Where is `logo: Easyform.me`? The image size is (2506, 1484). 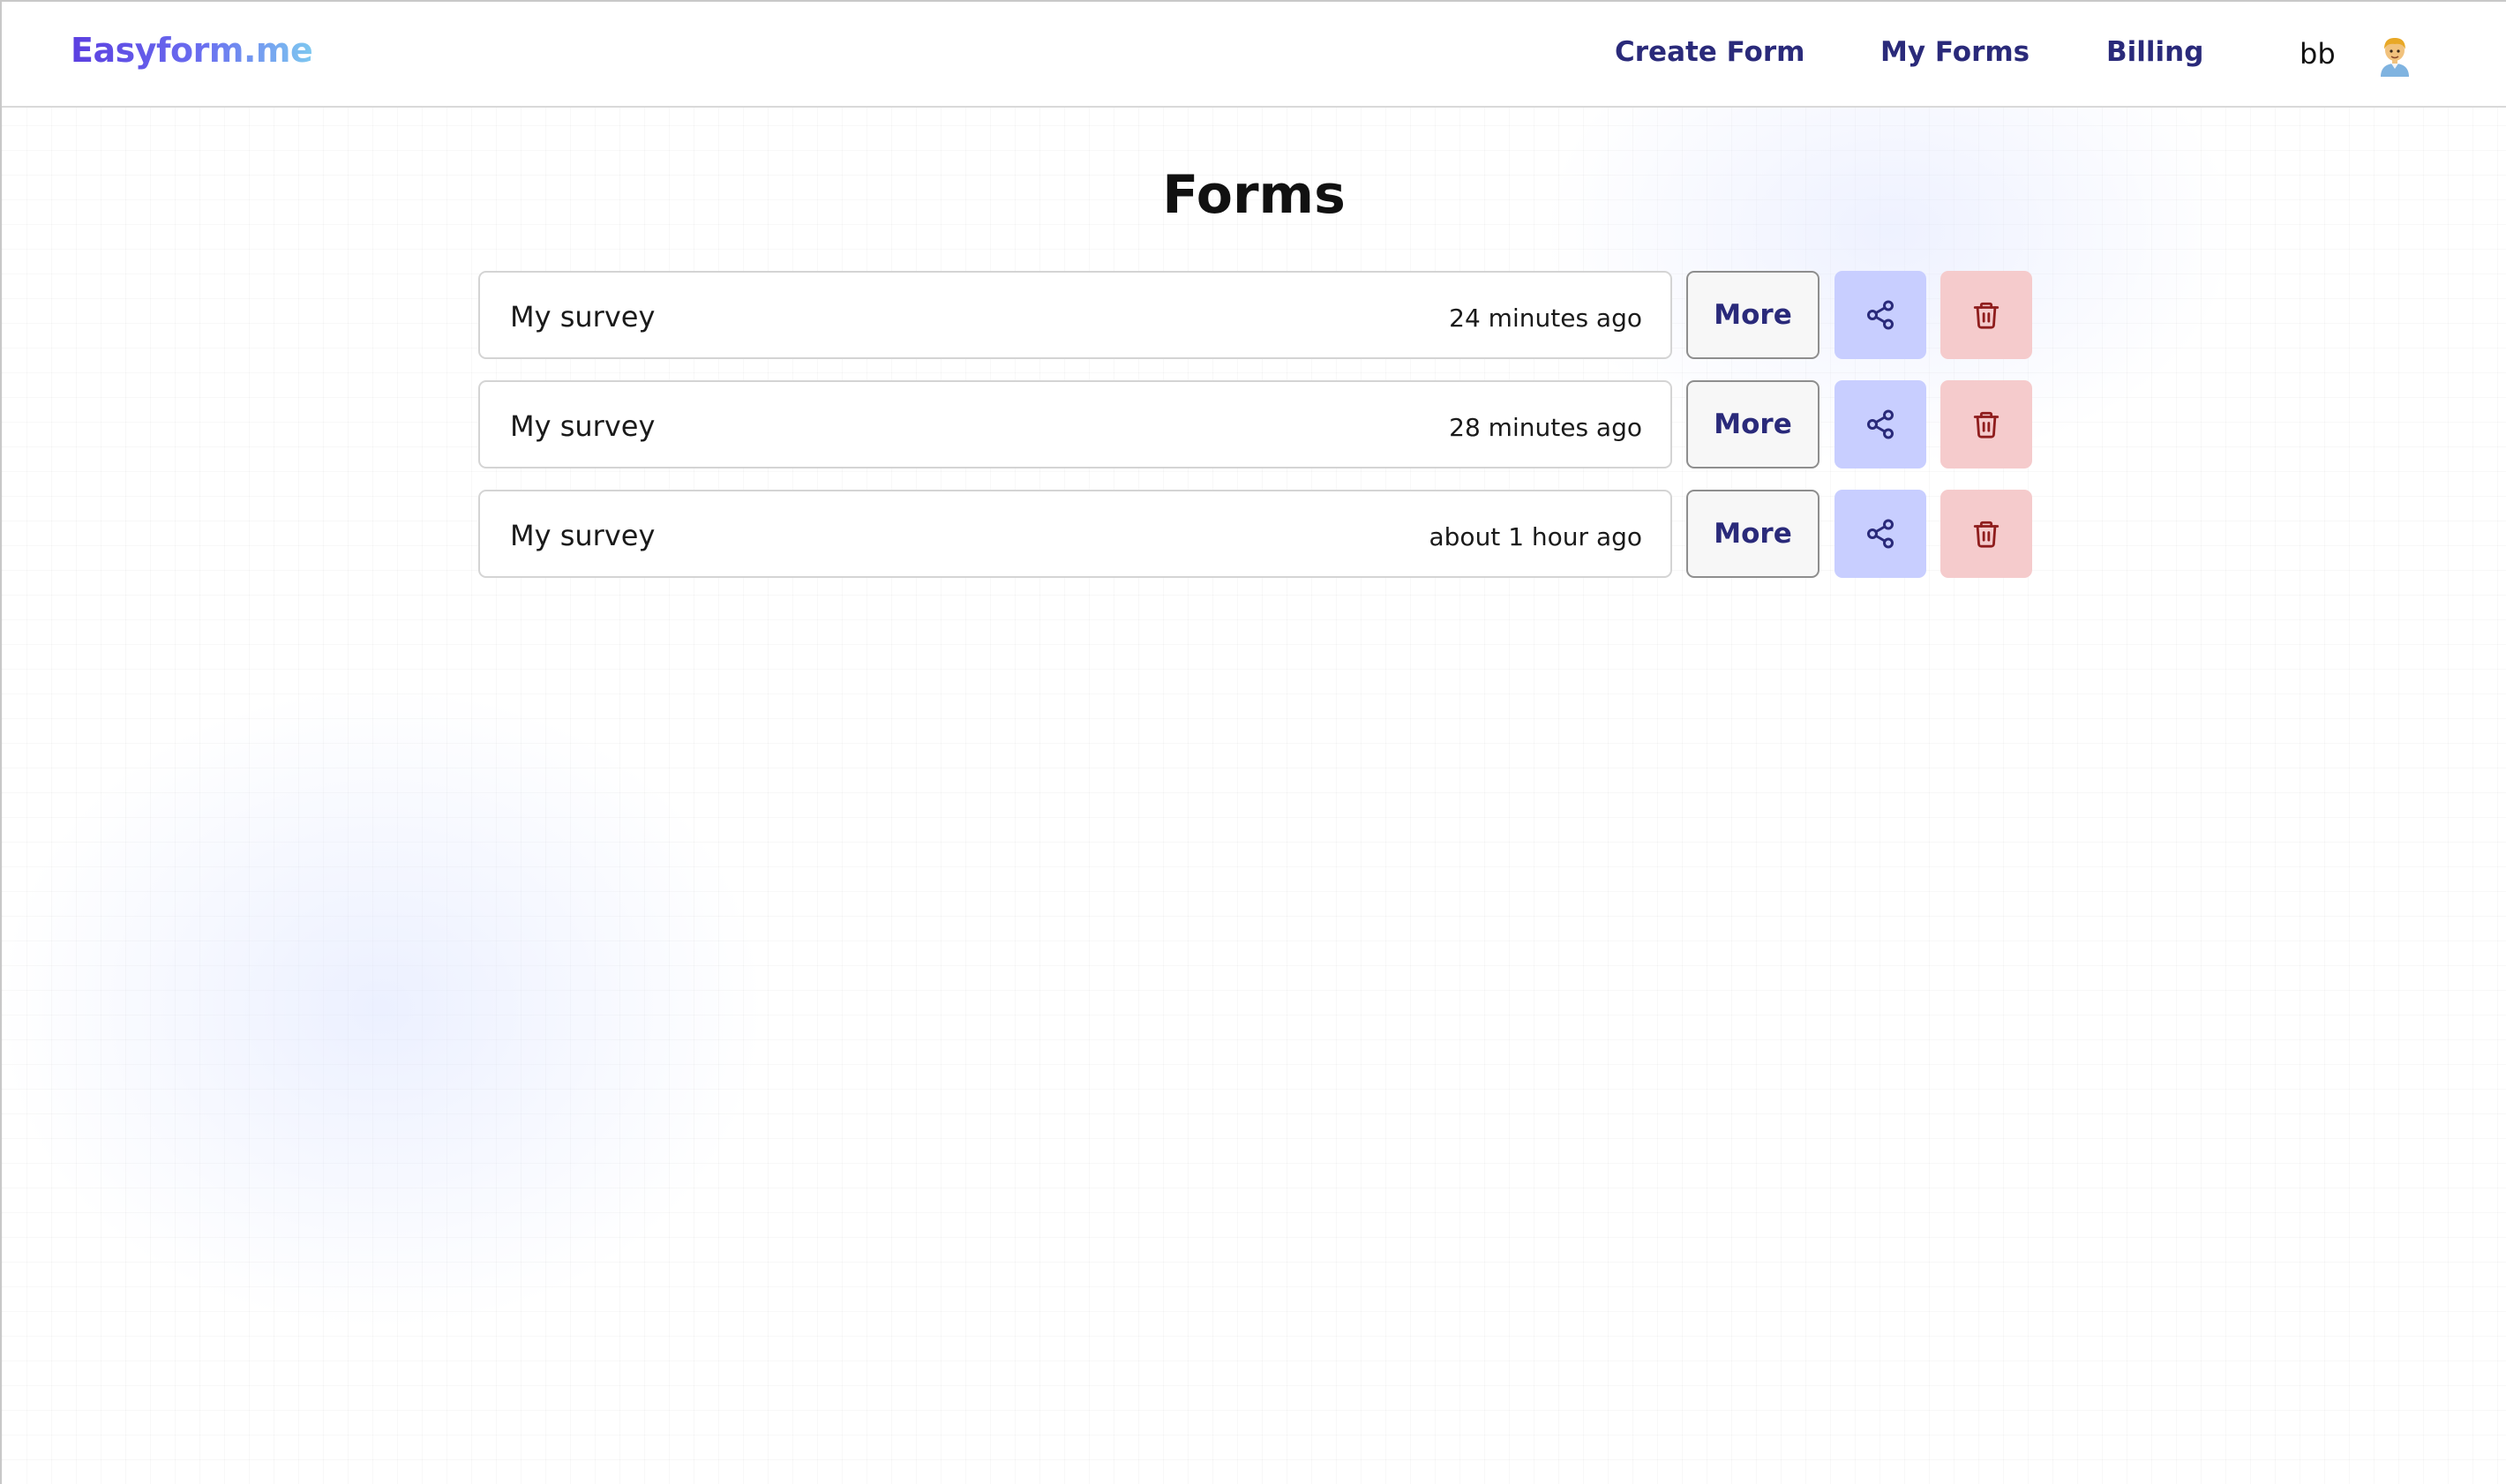 logo: Easyform.me is located at coordinates (192, 50).